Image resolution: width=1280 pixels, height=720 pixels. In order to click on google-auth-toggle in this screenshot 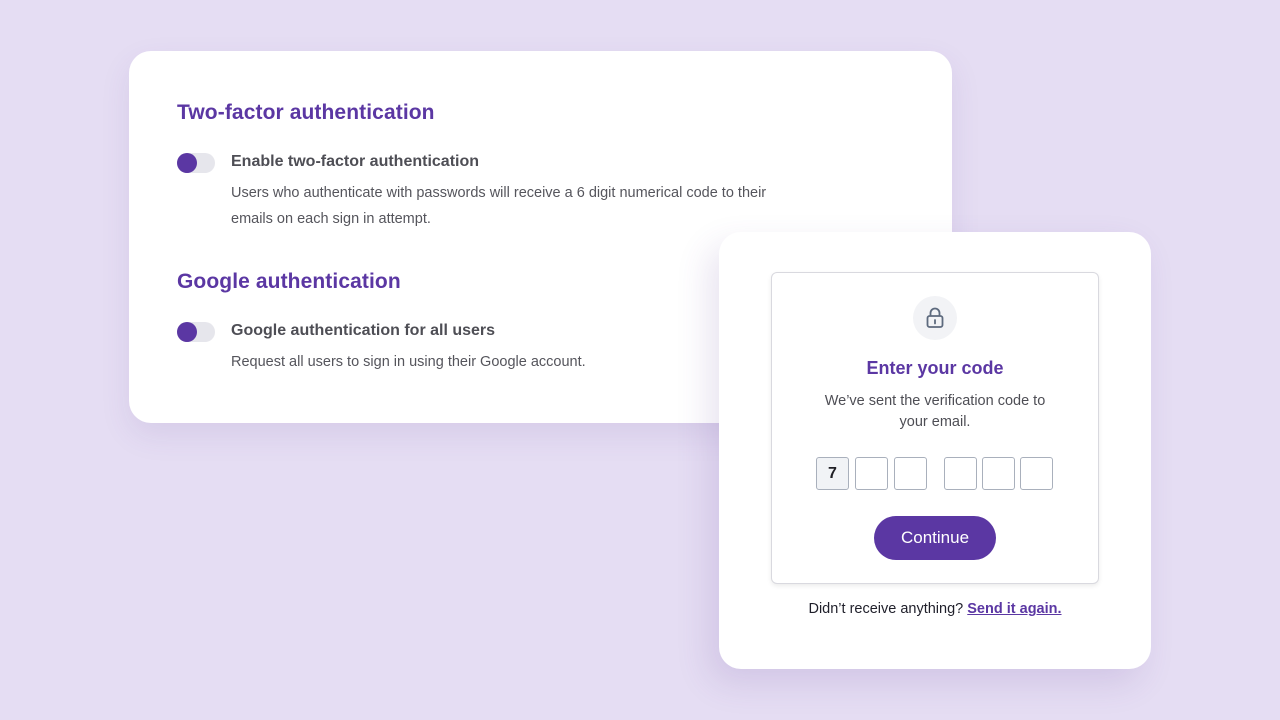, I will do `click(196, 332)`.